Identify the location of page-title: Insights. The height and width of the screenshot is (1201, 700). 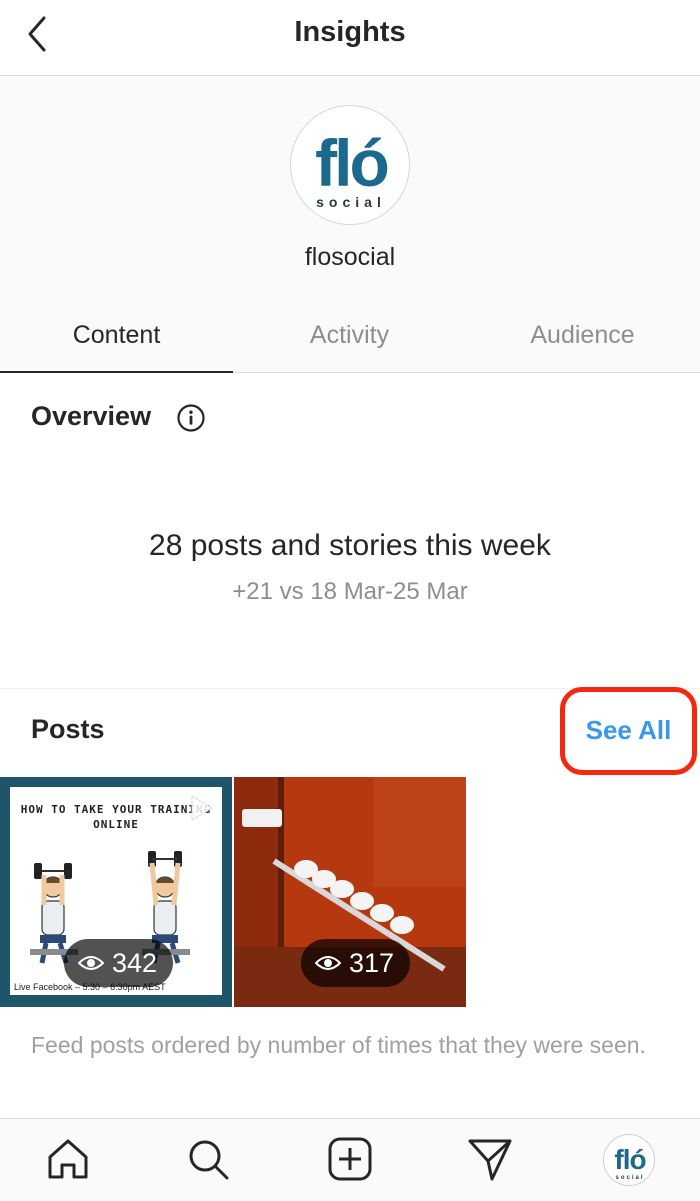
(350, 32).